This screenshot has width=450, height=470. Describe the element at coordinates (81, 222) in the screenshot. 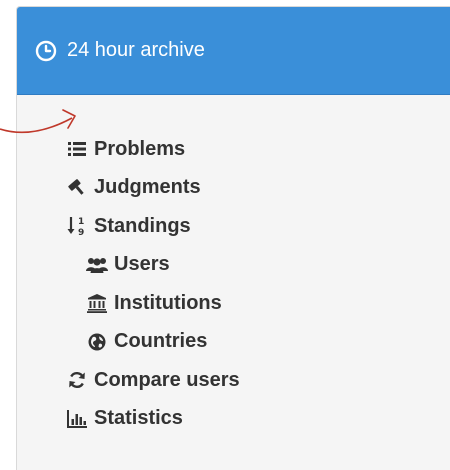

I see `svg-text: 1` at that location.